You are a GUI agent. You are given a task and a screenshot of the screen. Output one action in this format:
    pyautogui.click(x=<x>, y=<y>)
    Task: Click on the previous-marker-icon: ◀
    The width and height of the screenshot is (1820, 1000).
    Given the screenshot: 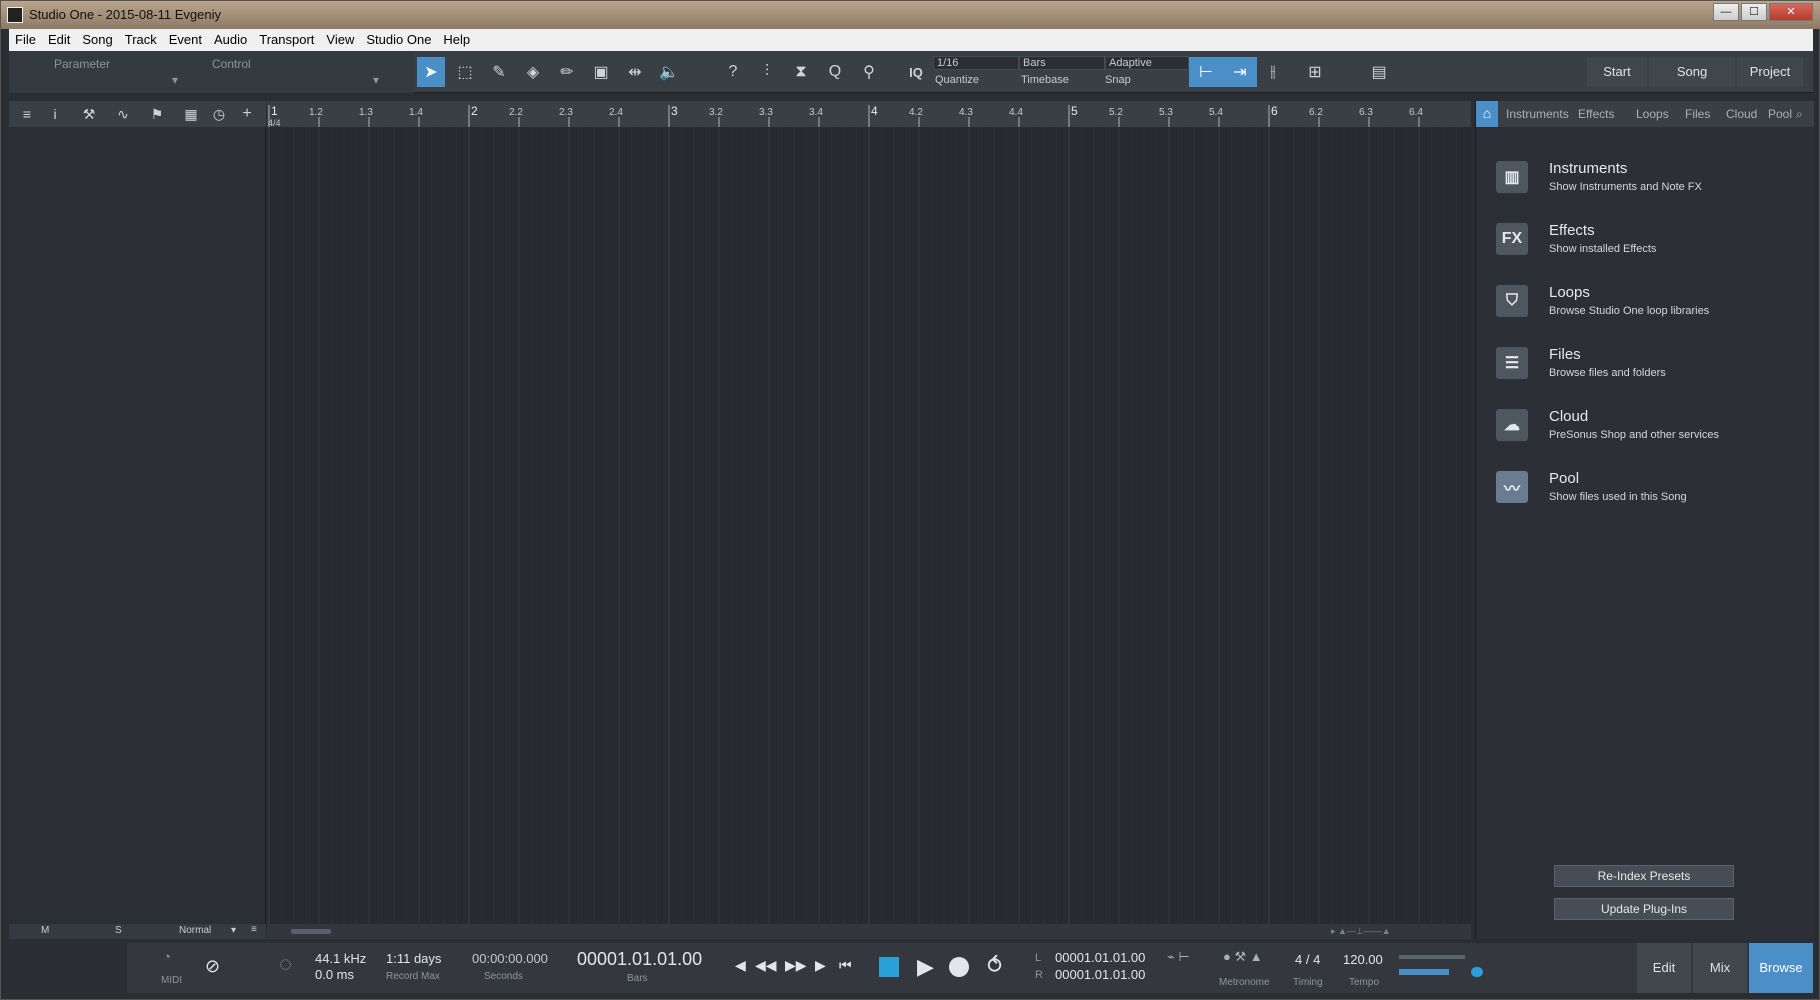 What is the action you would take?
    pyautogui.click(x=740, y=965)
    